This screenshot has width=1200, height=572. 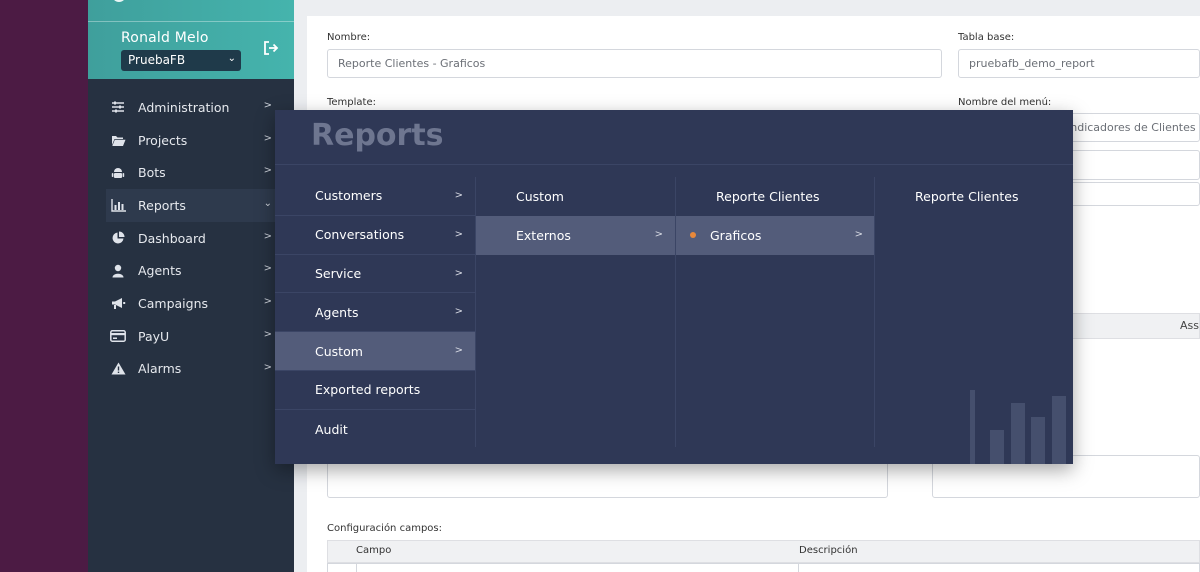 What do you see at coordinates (375, 351) in the screenshot?
I see `menu-item-custom: Custom >` at bounding box center [375, 351].